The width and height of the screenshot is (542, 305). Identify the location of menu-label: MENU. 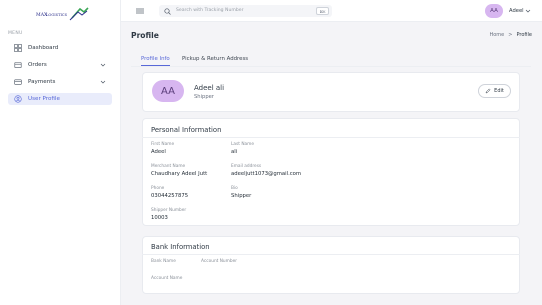
(15, 33).